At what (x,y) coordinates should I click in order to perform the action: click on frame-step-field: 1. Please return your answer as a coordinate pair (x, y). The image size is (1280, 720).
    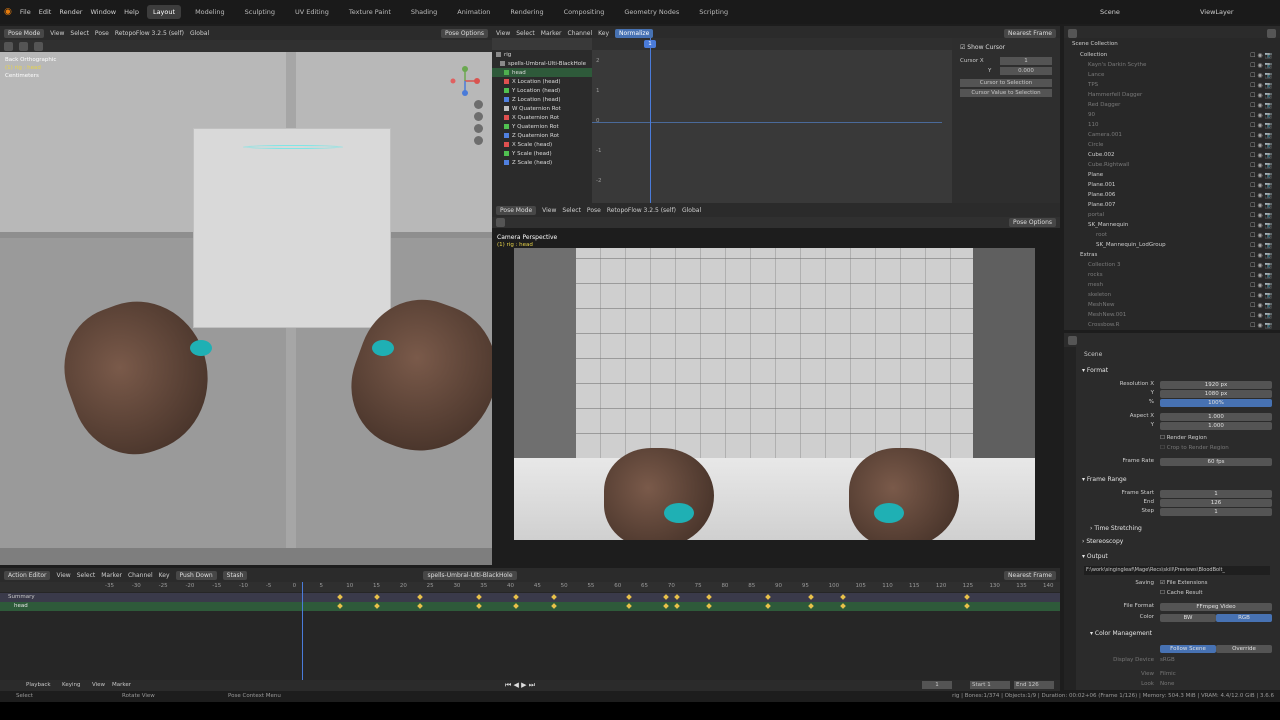
    Looking at the image, I should click on (1216, 512).